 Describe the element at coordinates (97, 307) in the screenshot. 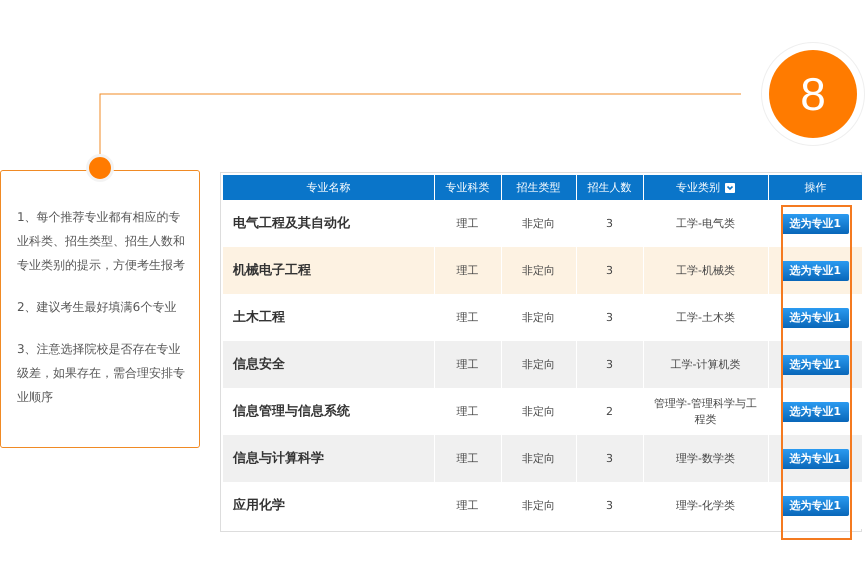

I see `tip-text: 2、建议考生最好填满6个专业` at that location.